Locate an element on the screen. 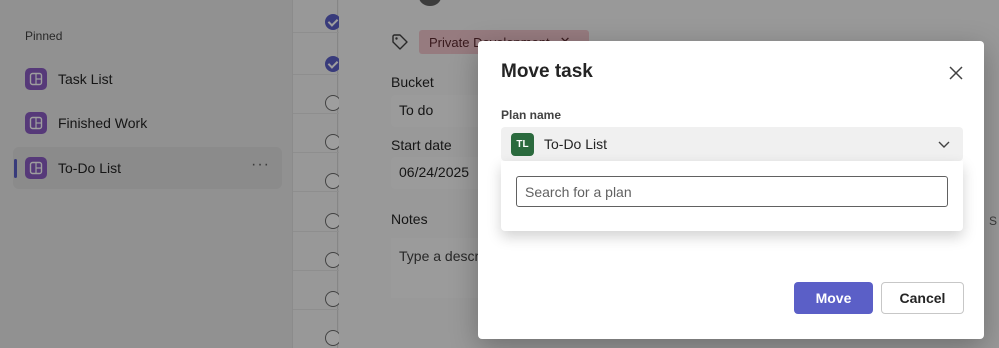 The image size is (999, 348). cancel-button: Cancel is located at coordinates (922, 298).